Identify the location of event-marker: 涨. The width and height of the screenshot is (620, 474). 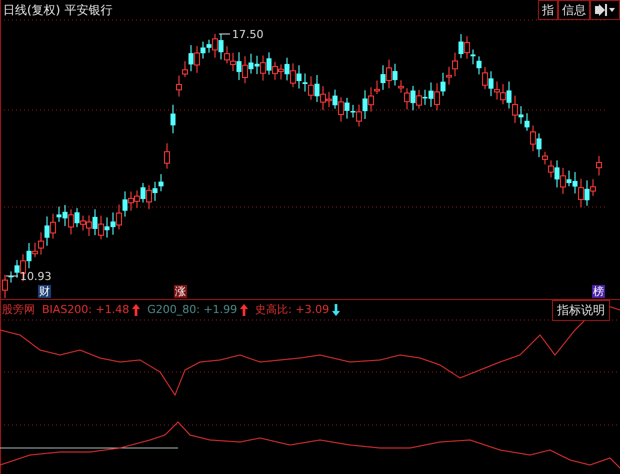
(180, 291).